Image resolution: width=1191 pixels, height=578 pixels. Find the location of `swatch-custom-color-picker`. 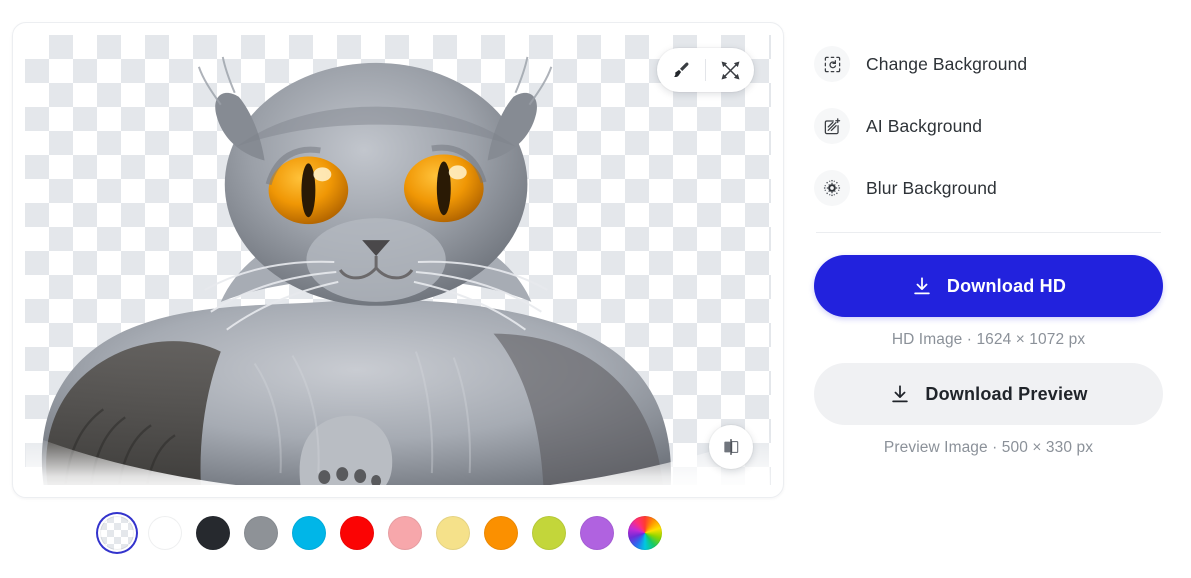

swatch-custom-color-picker is located at coordinates (645, 533).